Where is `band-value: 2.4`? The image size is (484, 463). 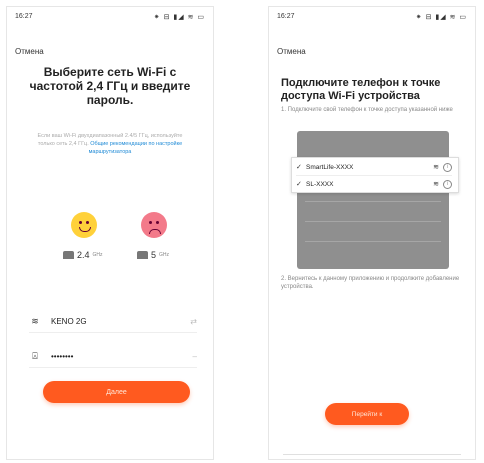
band-value: 2.4 is located at coordinates (83, 255).